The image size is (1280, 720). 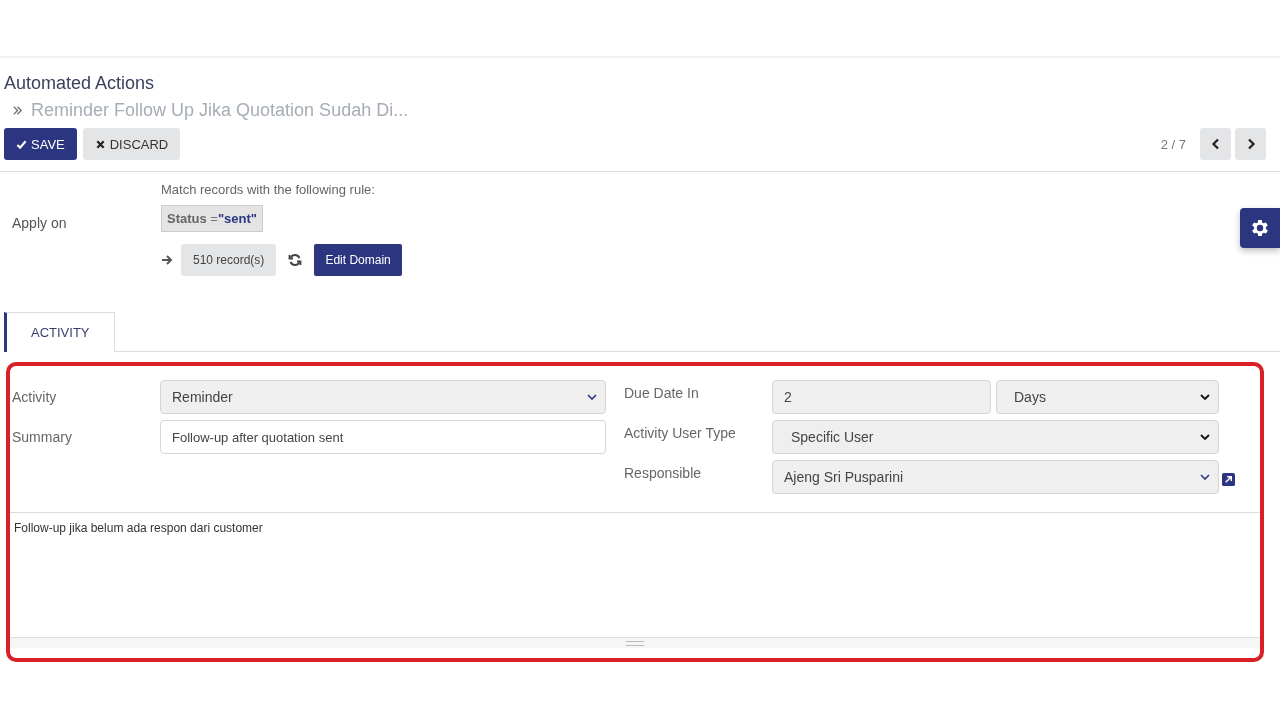 What do you see at coordinates (212, 218) in the screenshot?
I see `domain-tag: Status ="sent"` at bounding box center [212, 218].